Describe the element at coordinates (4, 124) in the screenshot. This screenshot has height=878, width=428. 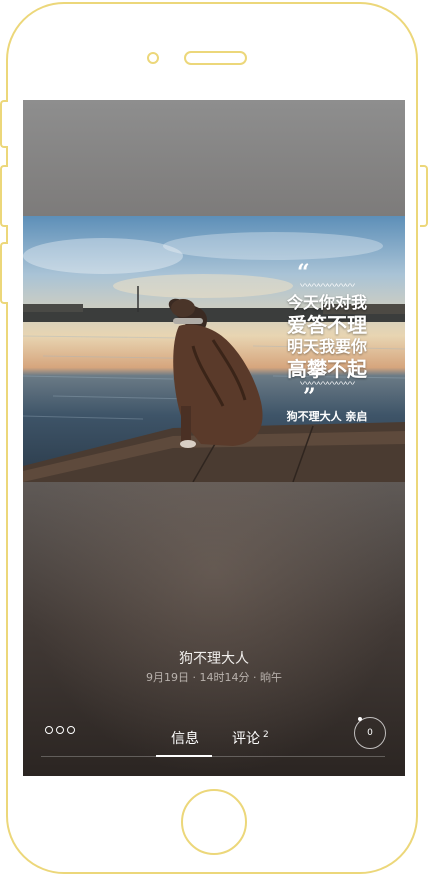
I see `mute-switch` at that location.